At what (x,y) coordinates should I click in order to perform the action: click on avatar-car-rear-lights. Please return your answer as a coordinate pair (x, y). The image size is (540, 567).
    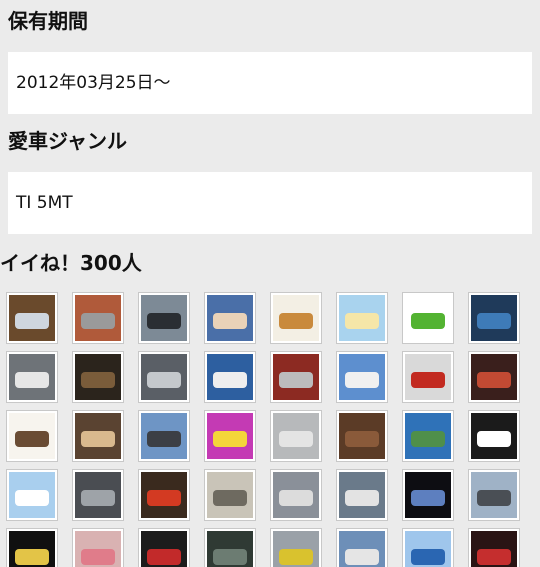
    Looking at the image, I should click on (494, 377).